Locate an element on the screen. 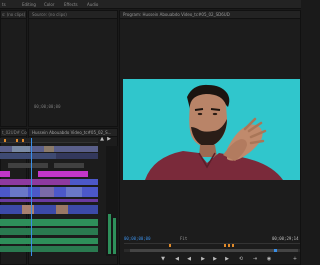 The image size is (320, 265). adjustment-track is located at coordinates (49, 200).